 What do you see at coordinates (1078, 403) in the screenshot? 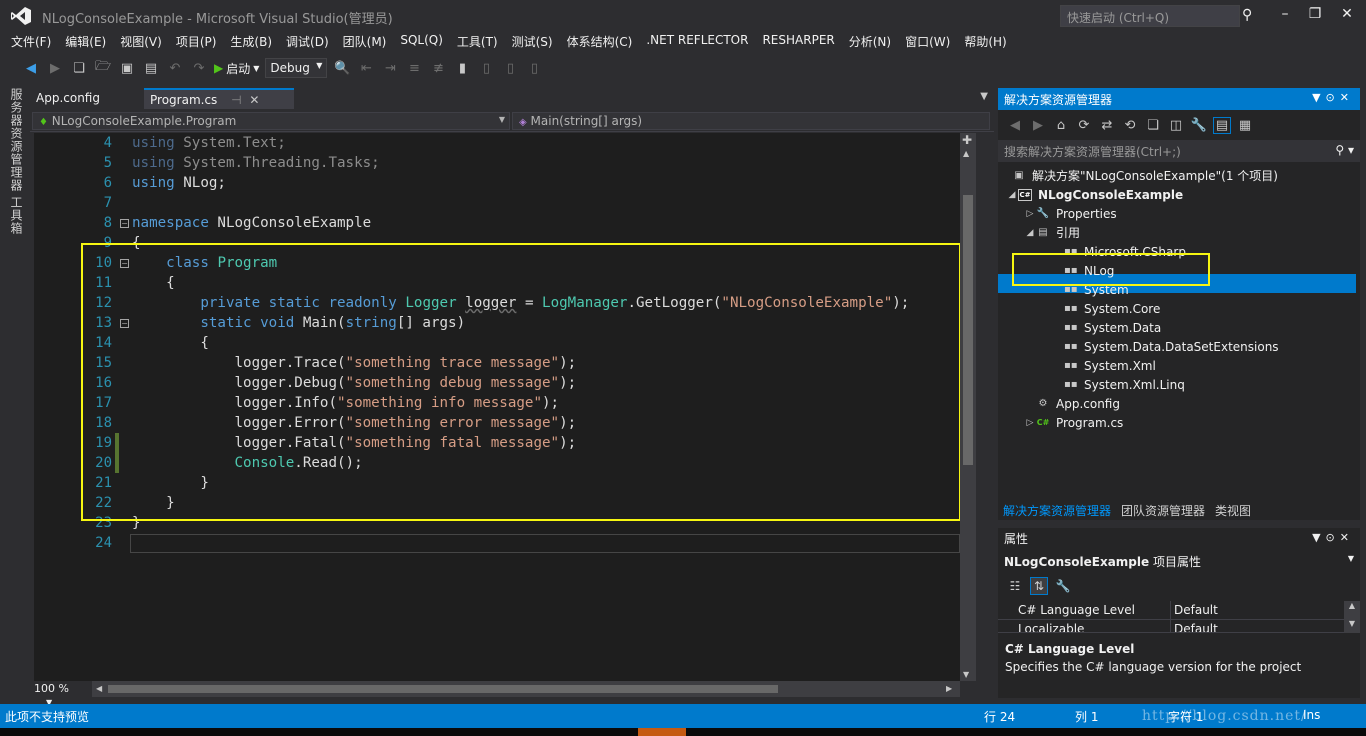
I see `tree-app-config: ⚙ App.config` at bounding box center [1078, 403].